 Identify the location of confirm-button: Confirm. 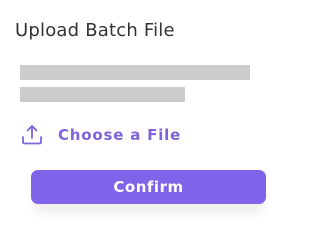
(148, 187).